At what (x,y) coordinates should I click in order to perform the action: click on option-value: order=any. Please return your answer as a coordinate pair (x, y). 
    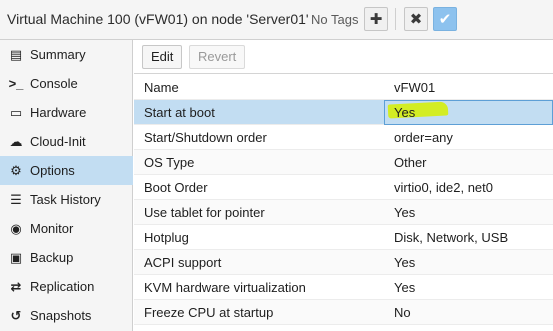
    Looking at the image, I should click on (423, 137).